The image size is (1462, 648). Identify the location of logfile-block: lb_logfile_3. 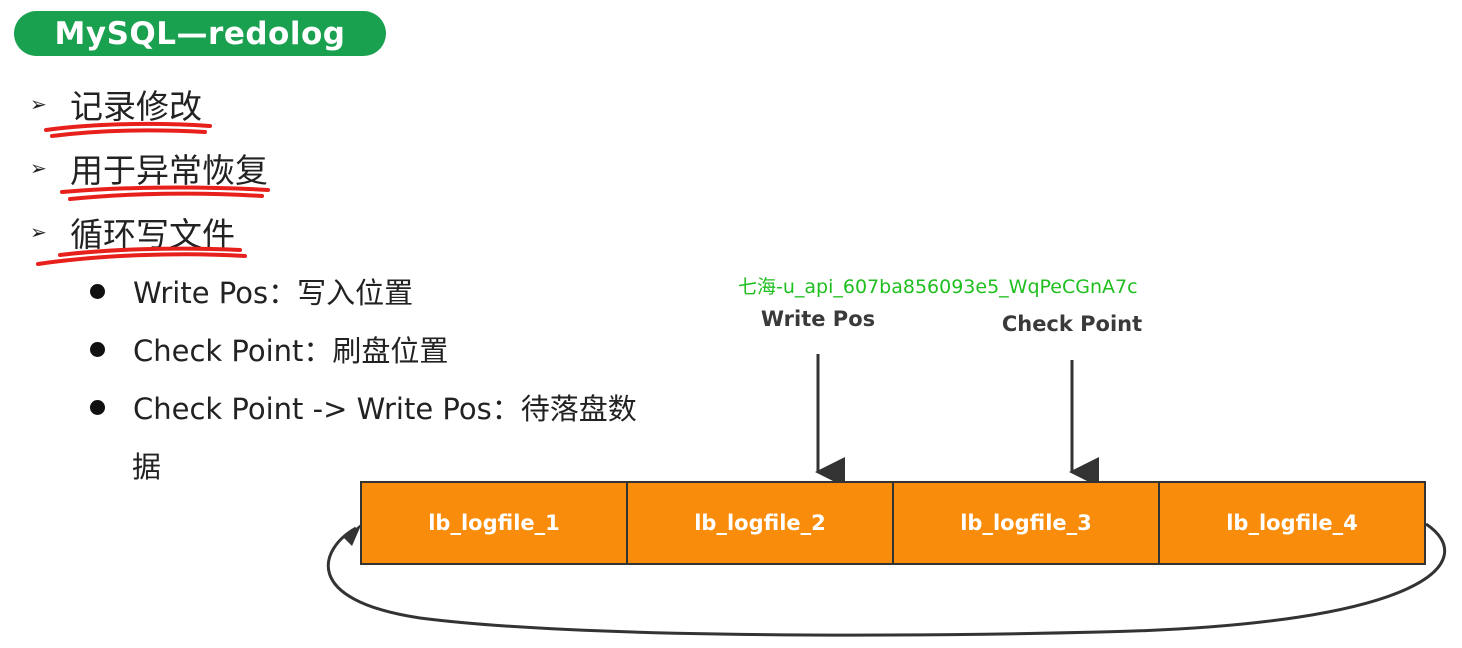
(1027, 523).